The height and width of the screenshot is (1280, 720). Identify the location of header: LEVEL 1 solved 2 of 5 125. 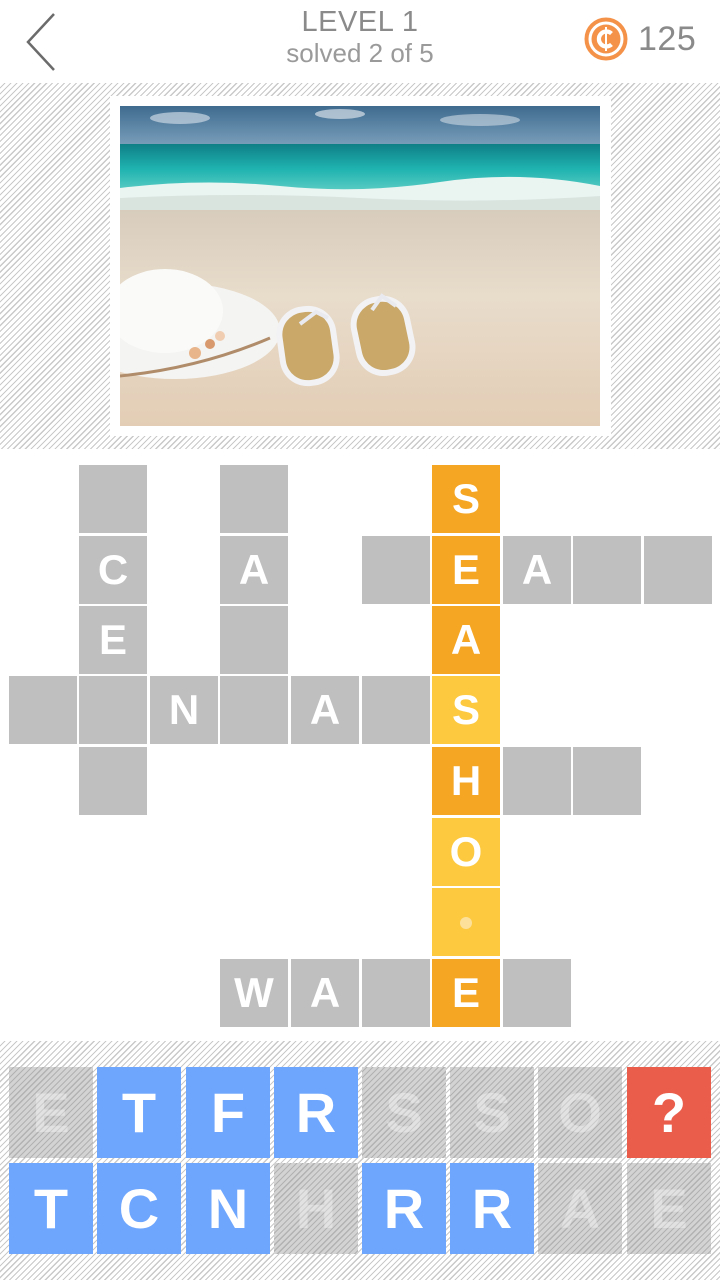
(360, 41).